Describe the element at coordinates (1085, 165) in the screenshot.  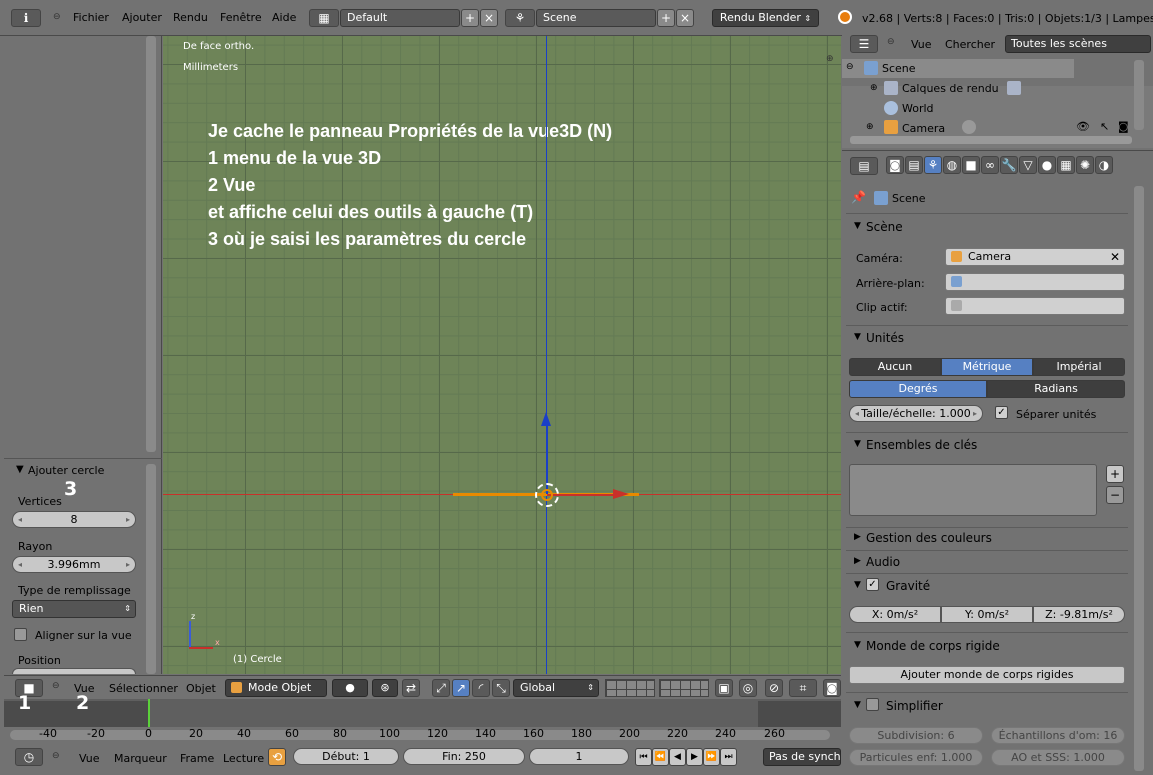
I see `particles-tab-icon: ✺` at that location.